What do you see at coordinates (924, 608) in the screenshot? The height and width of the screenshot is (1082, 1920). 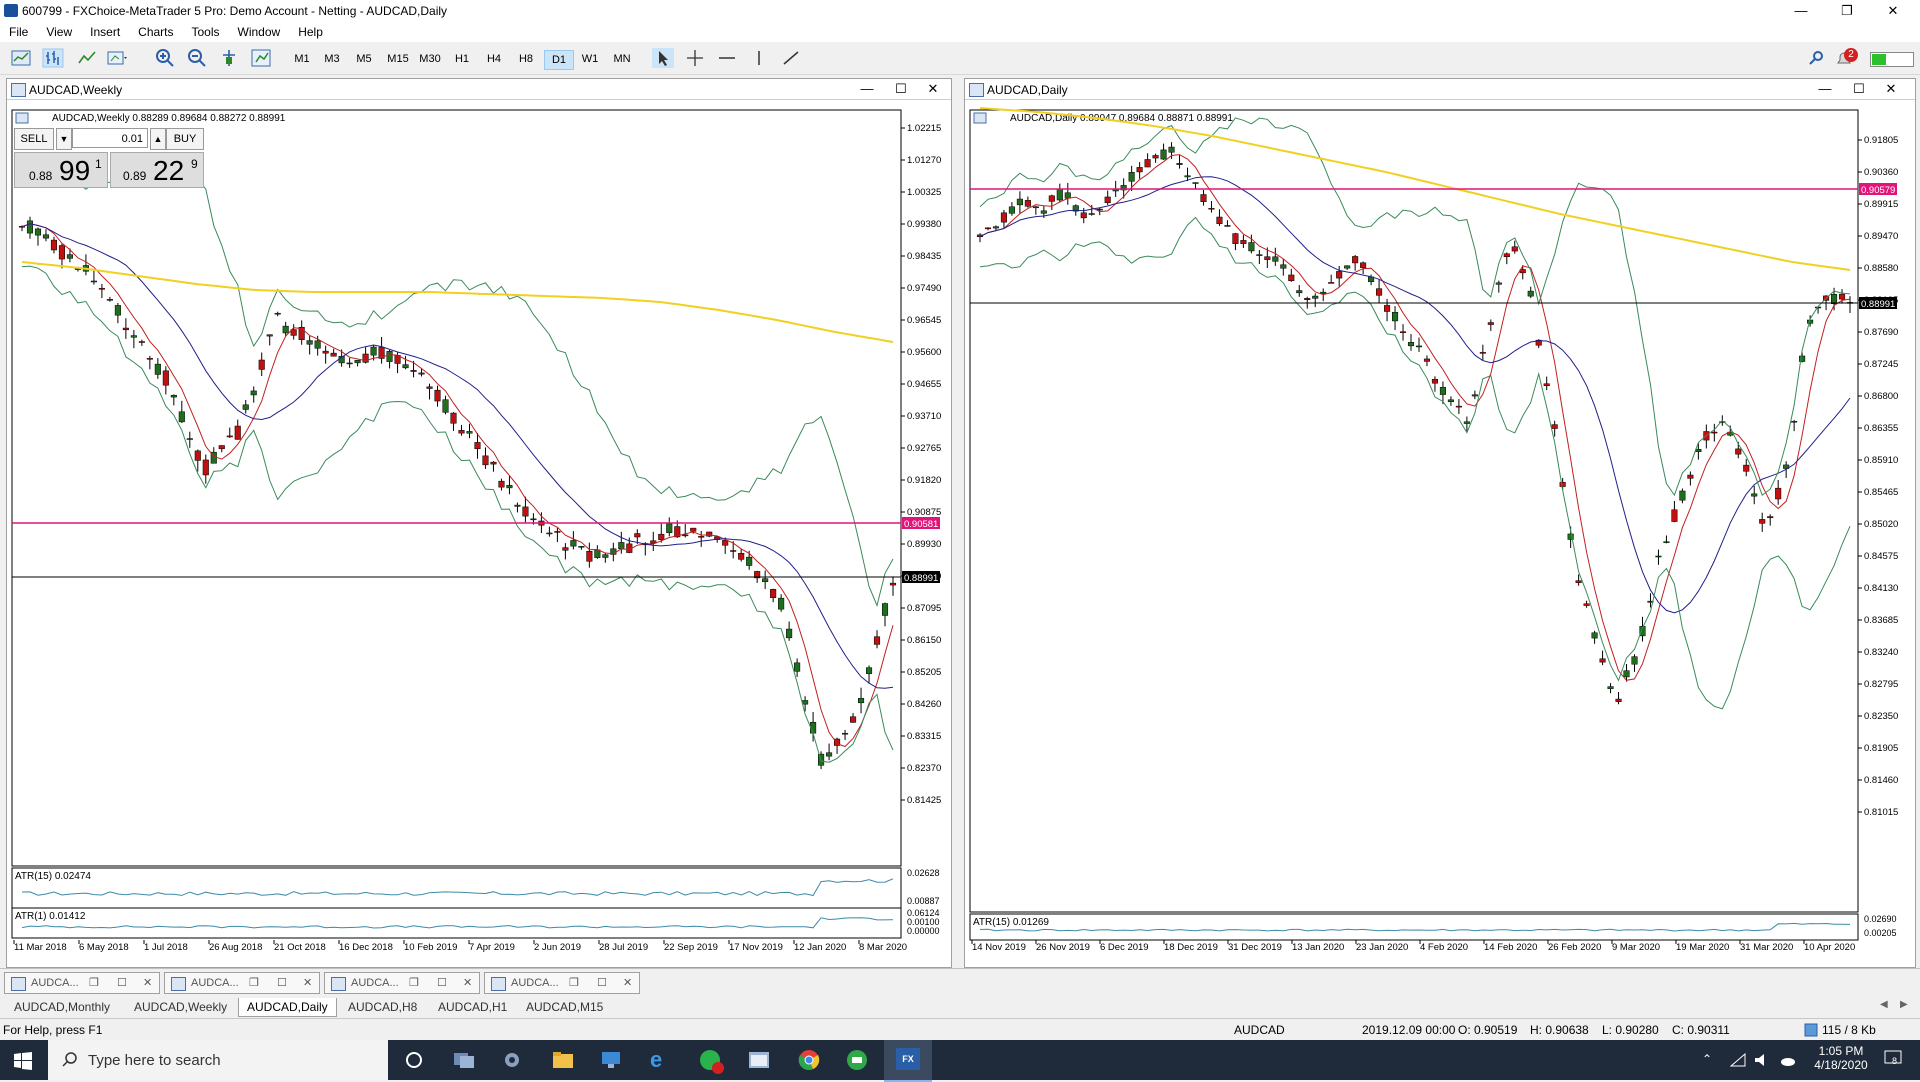 I see `weekly-price-label: 0.87095` at bounding box center [924, 608].